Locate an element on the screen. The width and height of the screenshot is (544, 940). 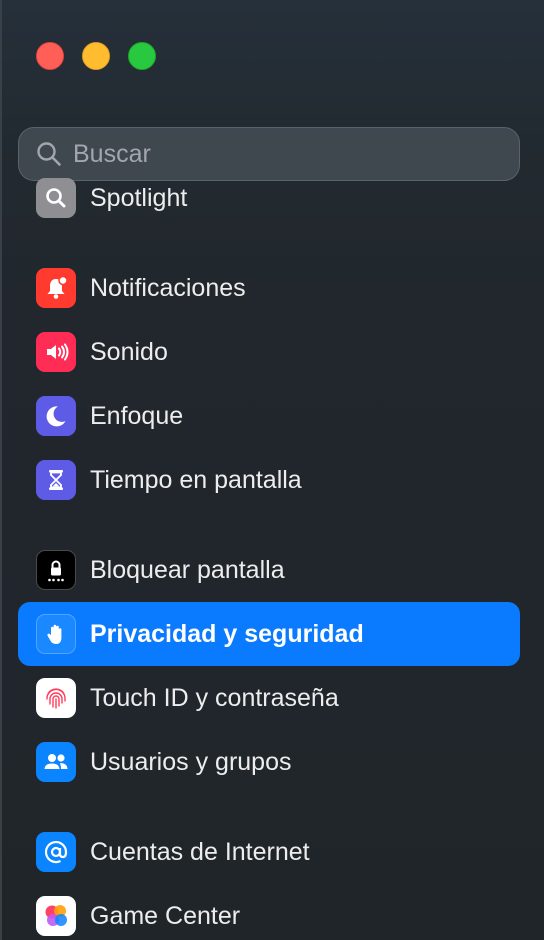
sound-icon is located at coordinates (56, 352).